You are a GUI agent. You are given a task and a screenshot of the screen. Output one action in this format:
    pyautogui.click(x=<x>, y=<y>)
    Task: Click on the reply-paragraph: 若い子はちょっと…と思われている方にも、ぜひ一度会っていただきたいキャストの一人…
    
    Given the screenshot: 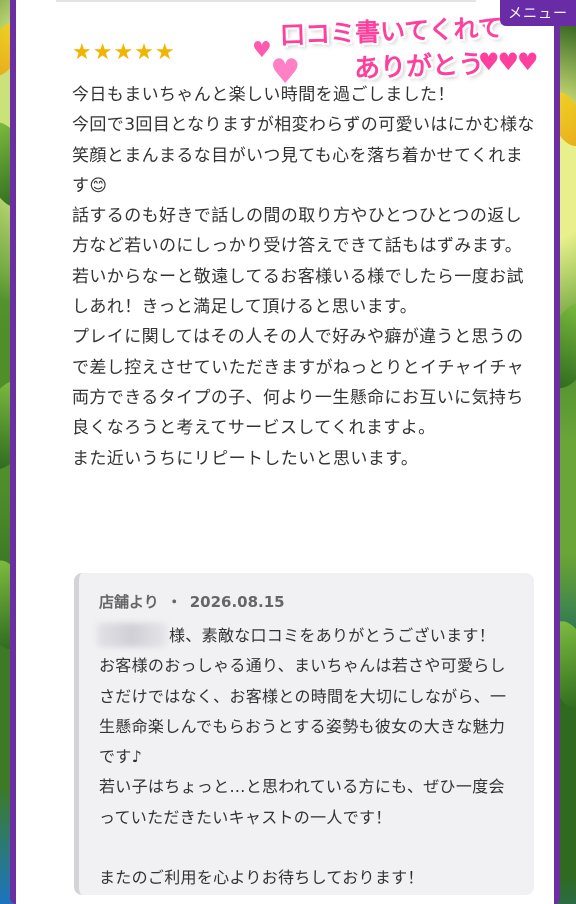 What is the action you would take?
    pyautogui.click(x=302, y=802)
    